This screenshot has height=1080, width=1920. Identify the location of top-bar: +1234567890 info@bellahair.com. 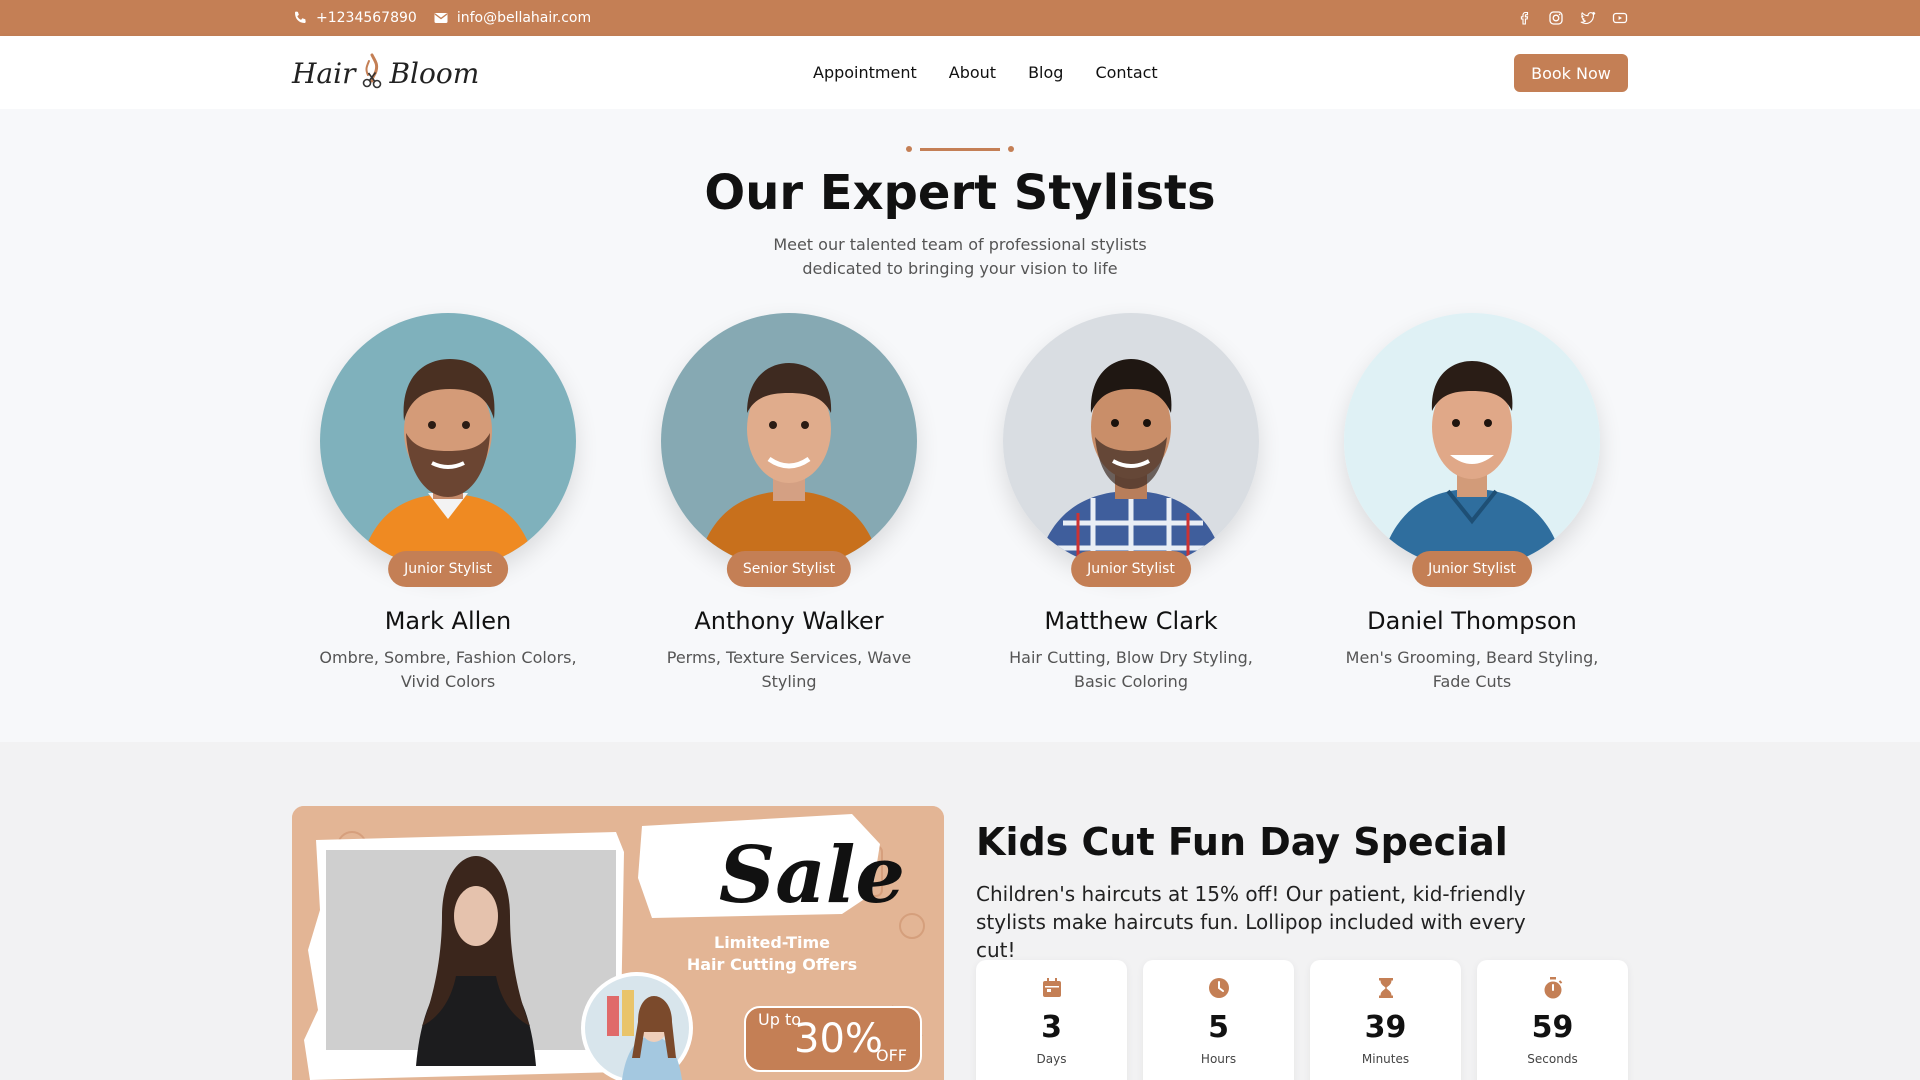
(960, 18).